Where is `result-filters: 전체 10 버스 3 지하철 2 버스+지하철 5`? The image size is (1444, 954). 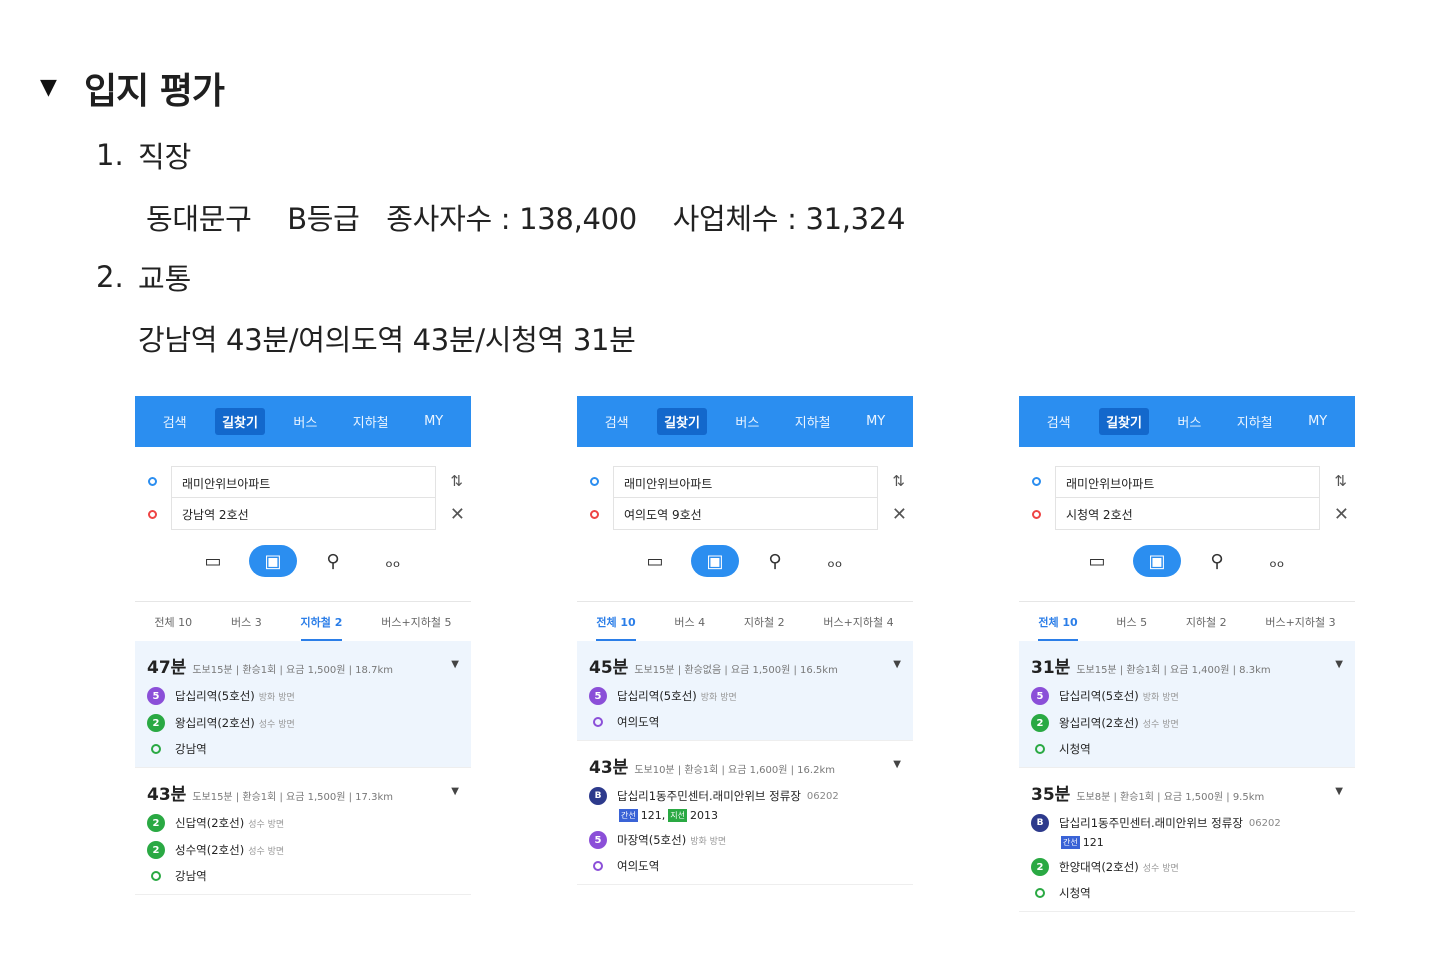 result-filters: 전체 10 버스 3 지하철 2 버스+지하철 5 is located at coordinates (303, 621).